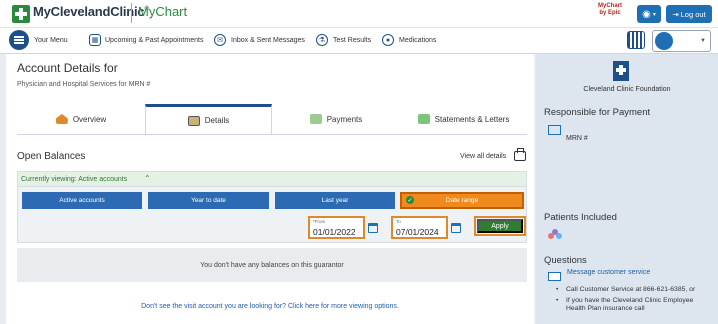 The width and height of the screenshot is (718, 324). What do you see at coordinates (463, 119) in the screenshot?
I see `tab-statements-letters: Statements & Letters` at bounding box center [463, 119].